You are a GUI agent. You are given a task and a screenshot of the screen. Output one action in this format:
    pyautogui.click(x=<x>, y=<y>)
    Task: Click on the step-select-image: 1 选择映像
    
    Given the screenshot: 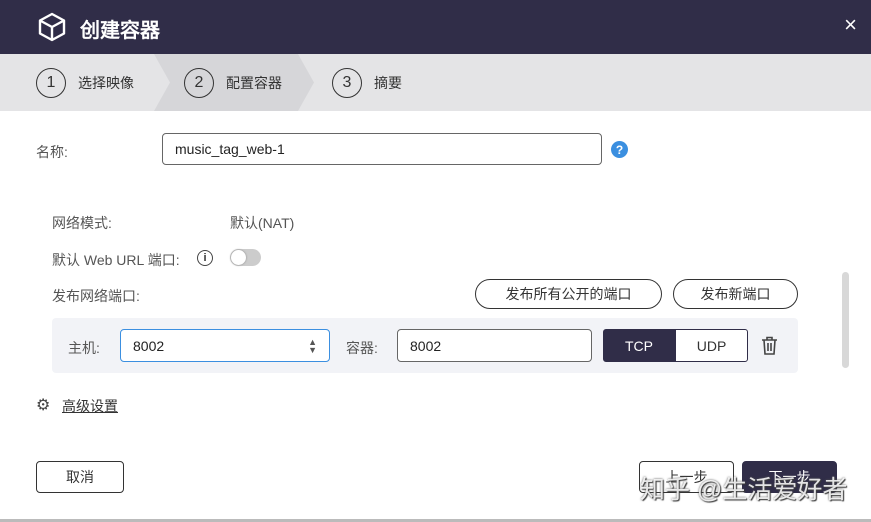 What is the action you would take?
    pyautogui.click(x=85, y=82)
    